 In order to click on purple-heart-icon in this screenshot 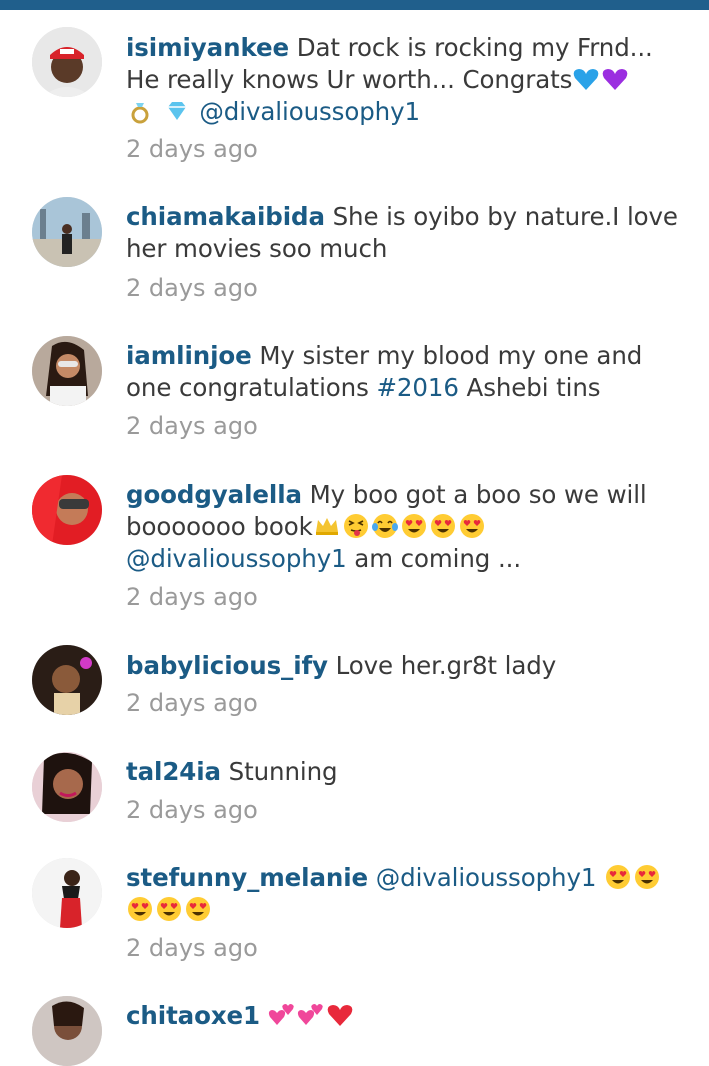, I will do `click(615, 79)`.